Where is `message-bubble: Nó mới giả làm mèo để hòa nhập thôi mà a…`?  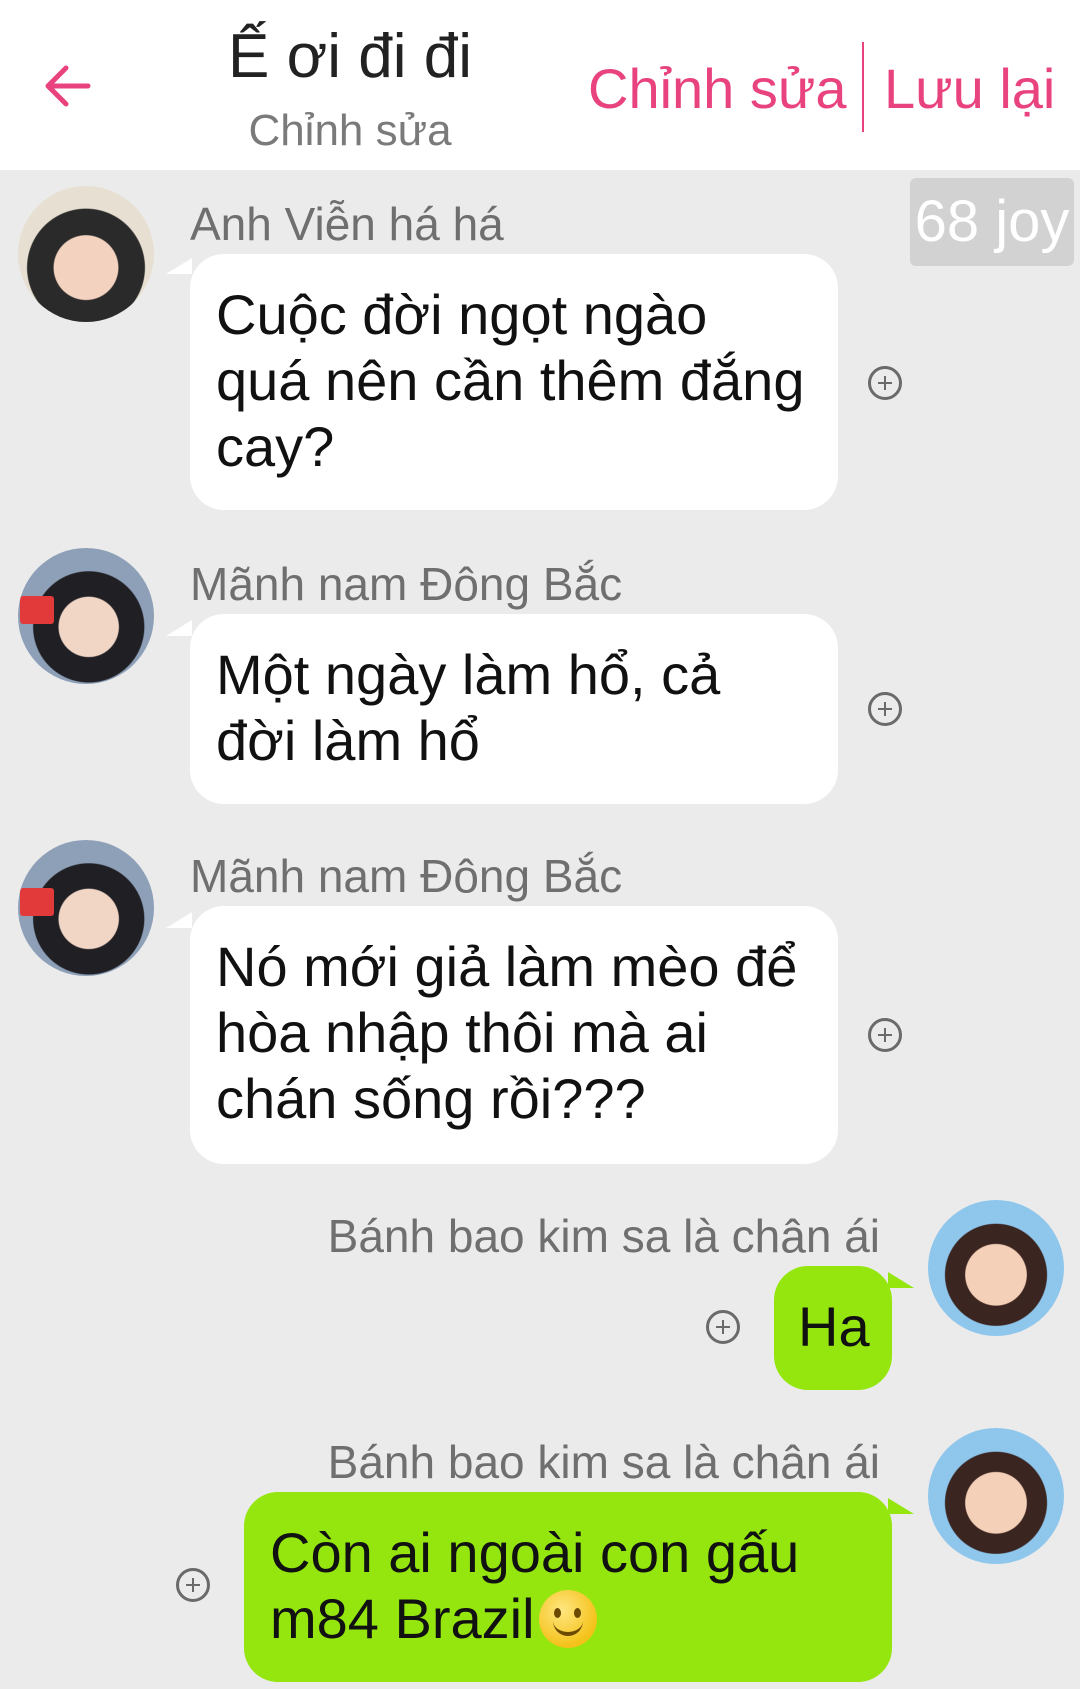 message-bubble: Nó mới giả làm mèo để hòa nhập thôi mà a… is located at coordinates (514, 1035).